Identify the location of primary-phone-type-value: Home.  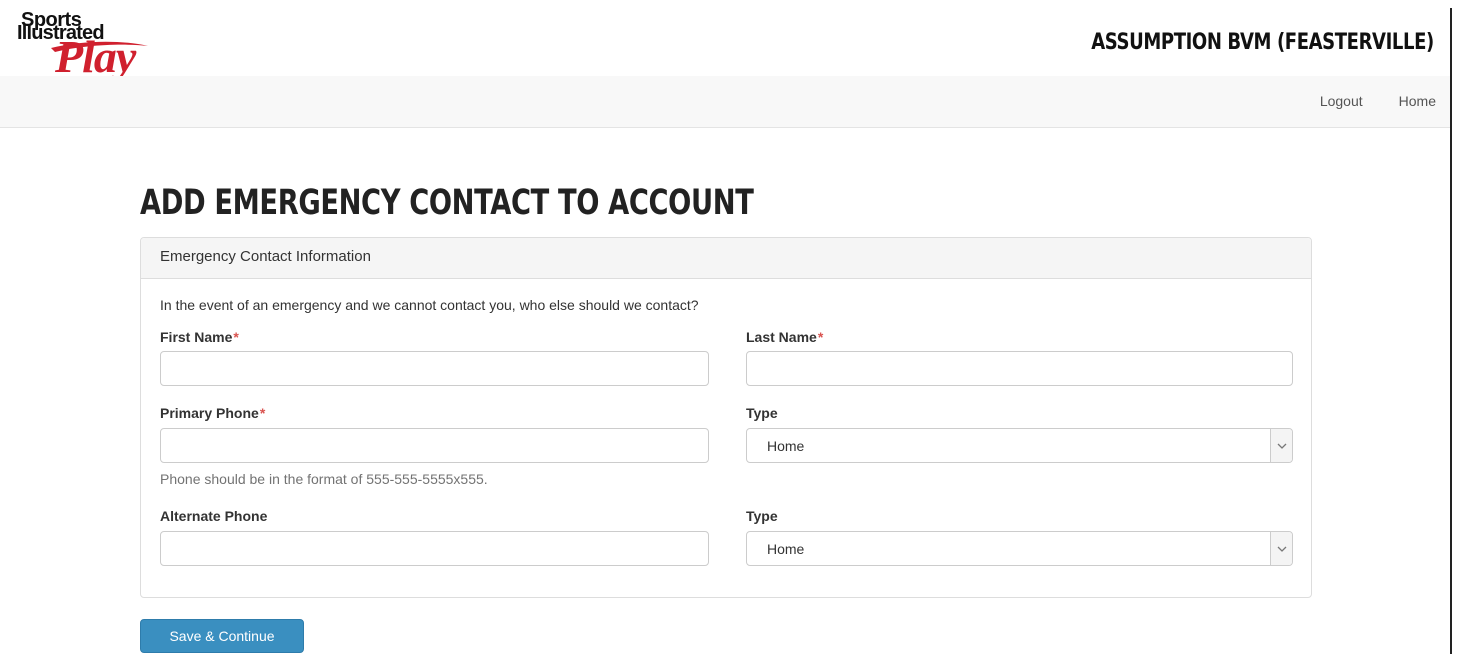
(786, 446).